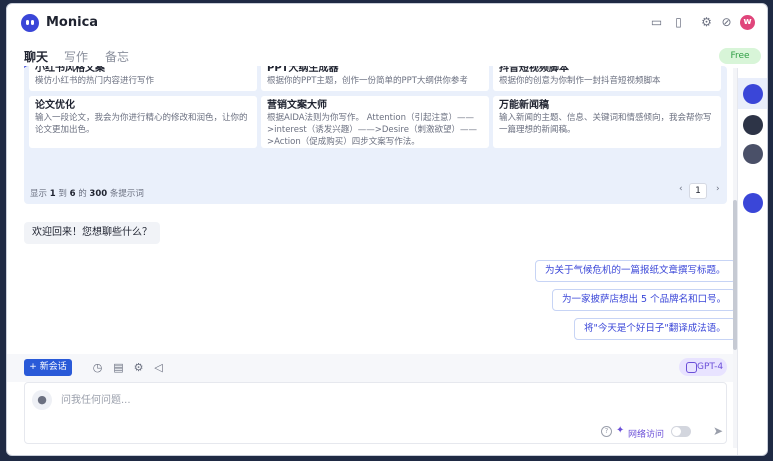  What do you see at coordinates (42, 400) in the screenshot?
I see `microphone-icon: ●` at bounding box center [42, 400].